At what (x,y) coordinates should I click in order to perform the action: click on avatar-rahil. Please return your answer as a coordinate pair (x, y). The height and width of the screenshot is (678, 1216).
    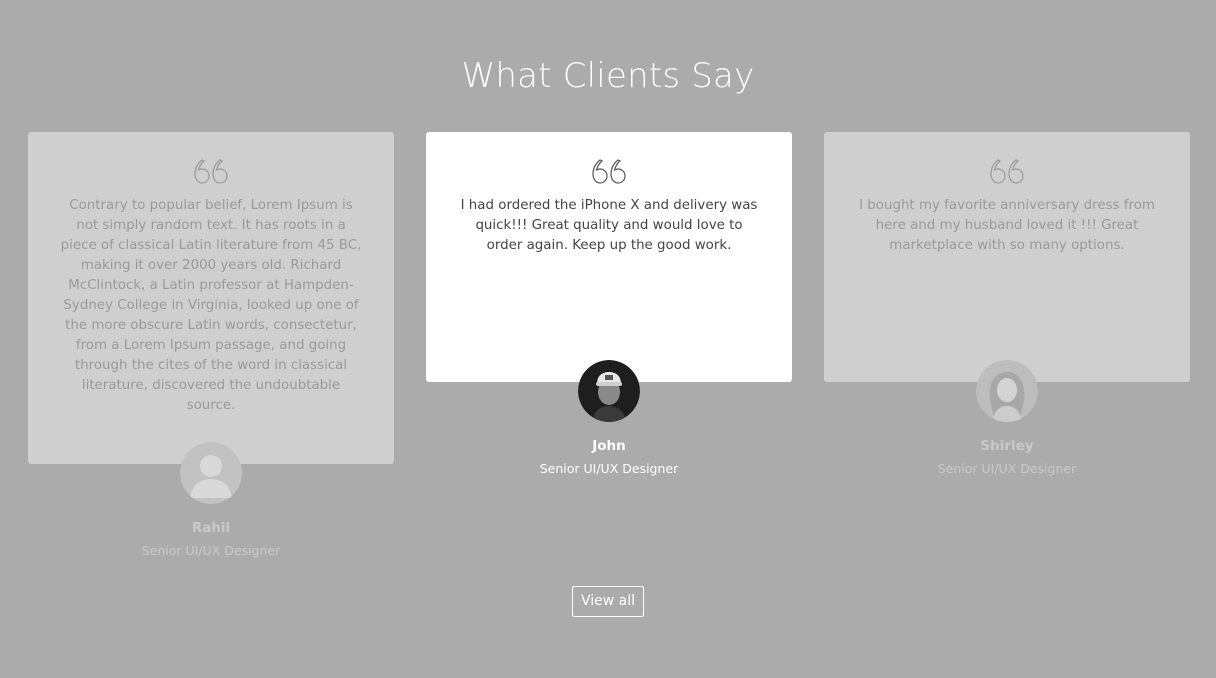
    Looking at the image, I should click on (211, 473).